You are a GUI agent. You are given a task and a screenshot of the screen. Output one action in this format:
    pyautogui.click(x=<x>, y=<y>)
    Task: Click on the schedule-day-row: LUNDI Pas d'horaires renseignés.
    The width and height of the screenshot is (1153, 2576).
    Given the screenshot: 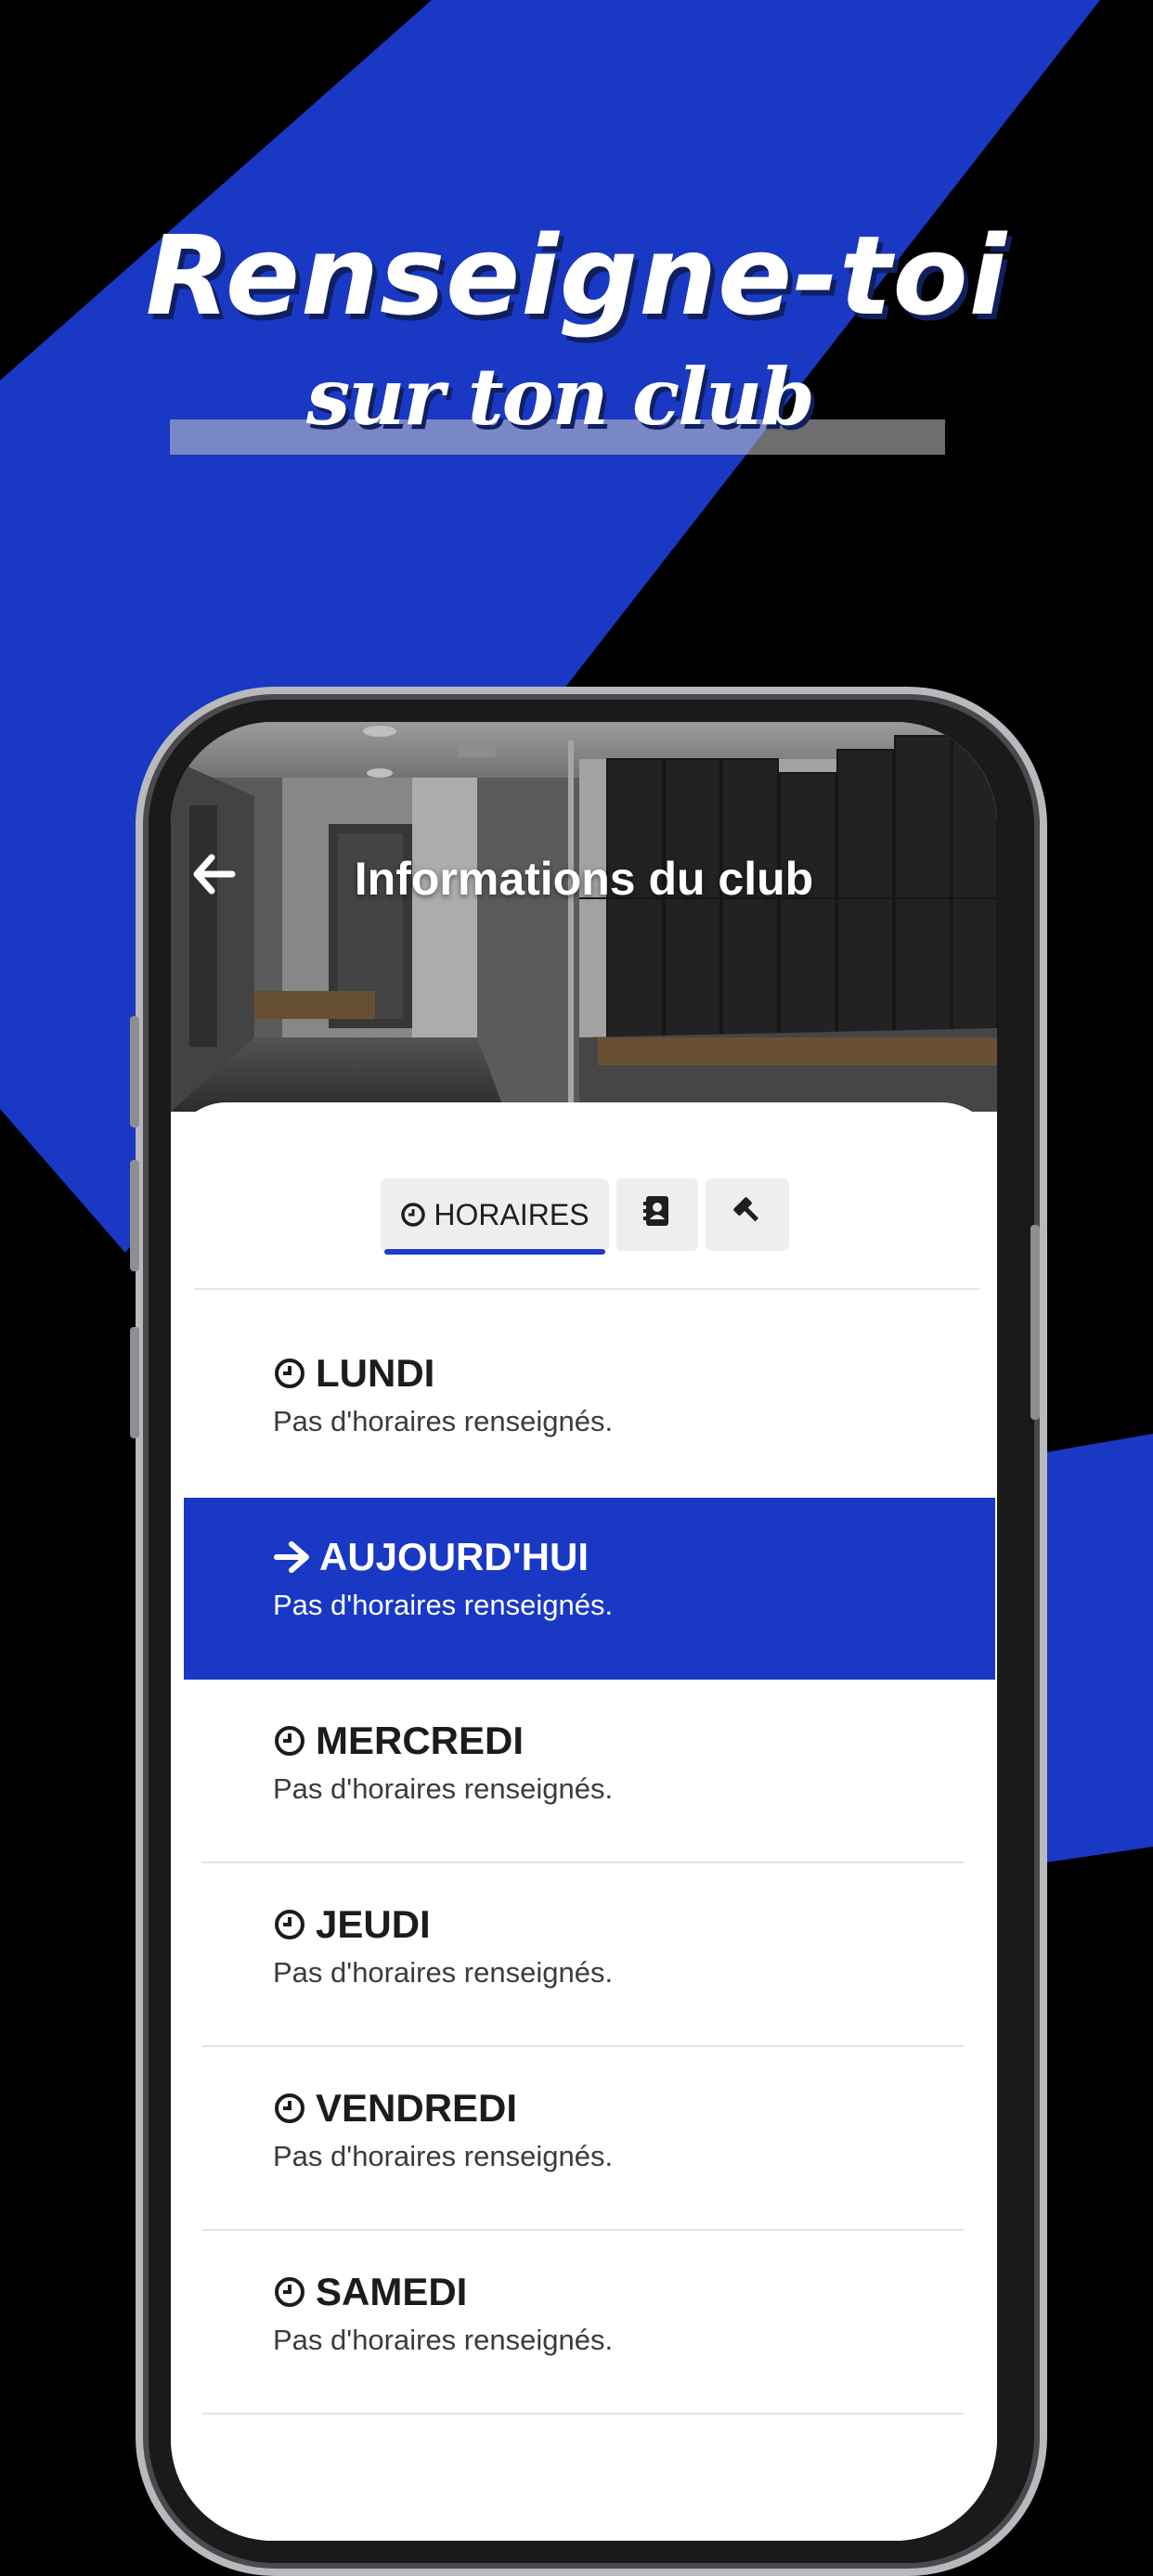 What is the action you would take?
    pyautogui.click(x=589, y=1405)
    